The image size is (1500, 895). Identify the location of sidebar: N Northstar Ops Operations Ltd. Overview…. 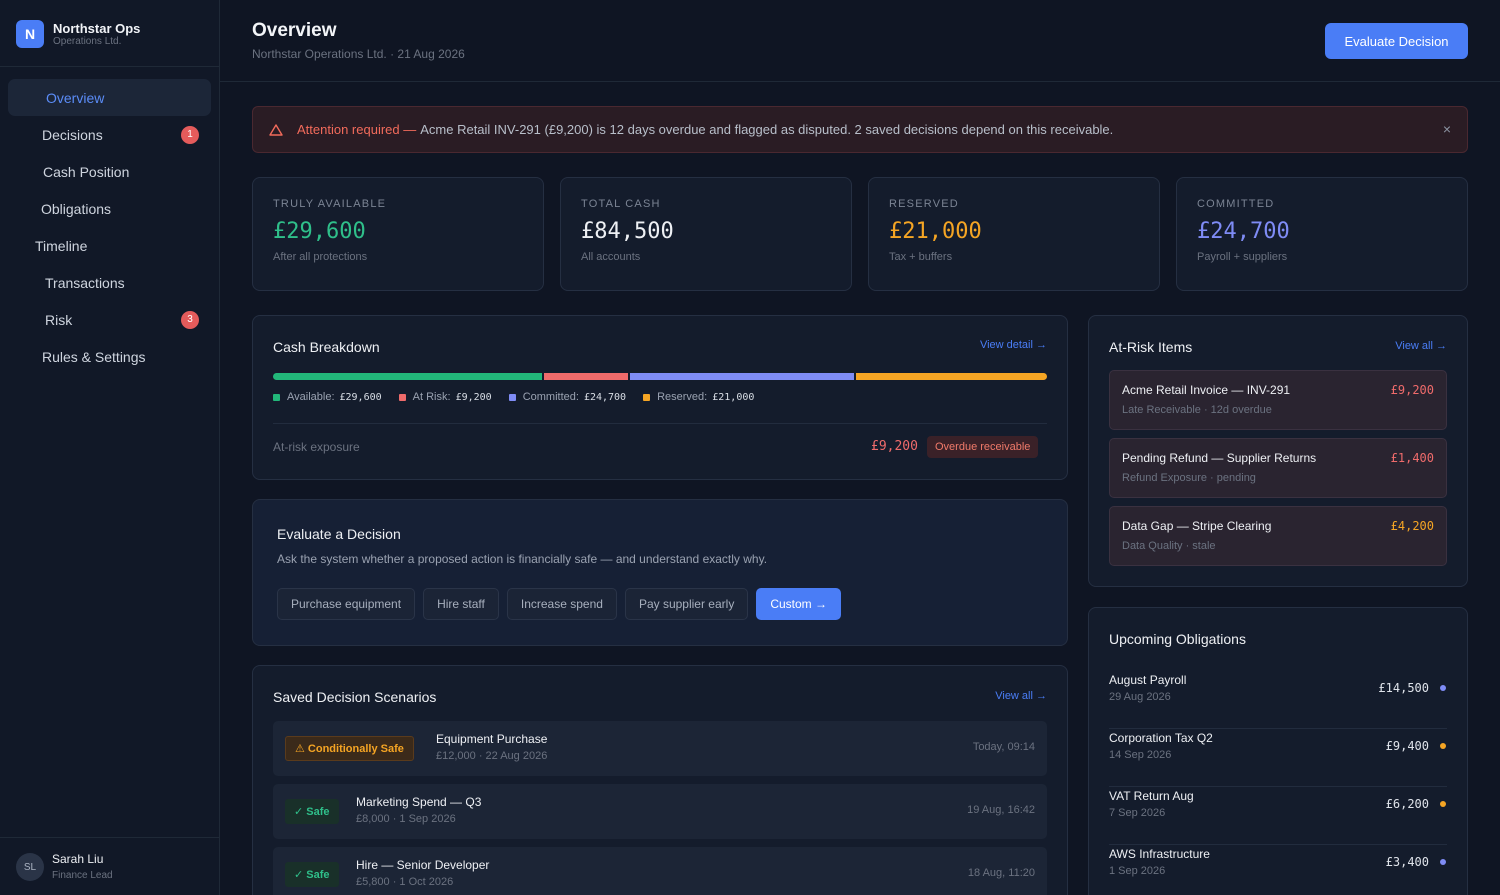
(110, 447).